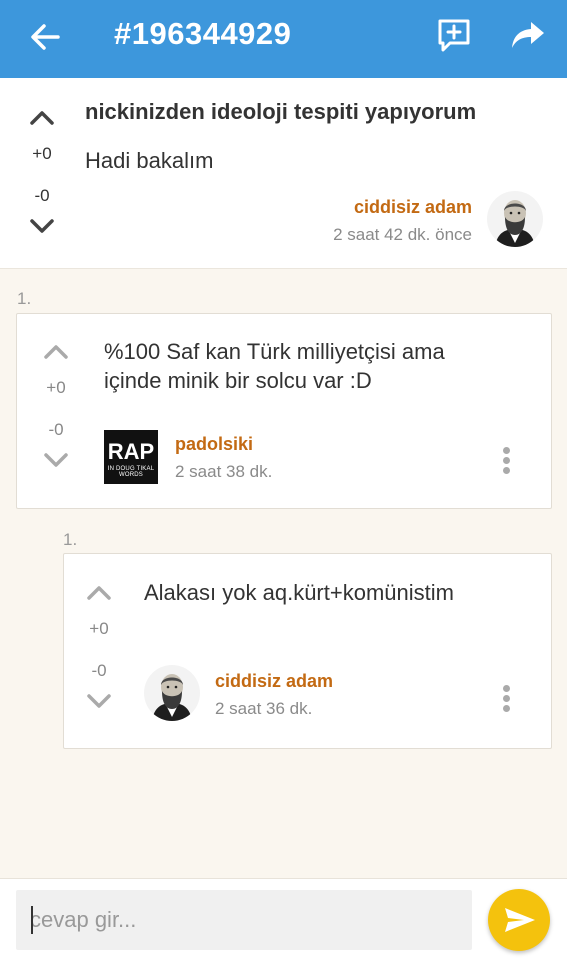 The height and width of the screenshot is (961, 567). Describe the element at coordinates (454, 35) in the screenshot. I see `add-comment-icon` at that location.